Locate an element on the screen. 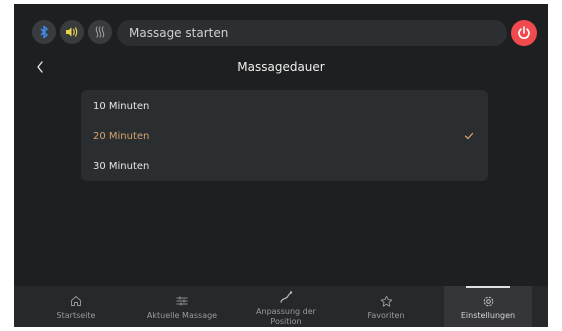  start-massage-button: Massage starten is located at coordinates (312, 33).